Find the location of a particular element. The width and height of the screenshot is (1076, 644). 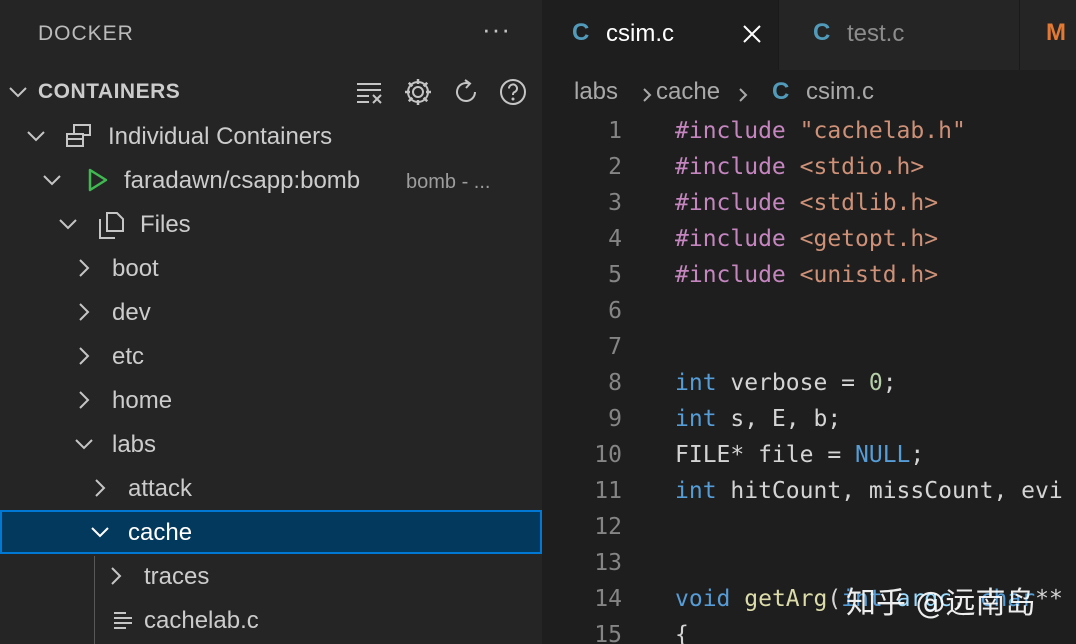

tab-bar: C csim.c C test.c M is located at coordinates (809, 35).